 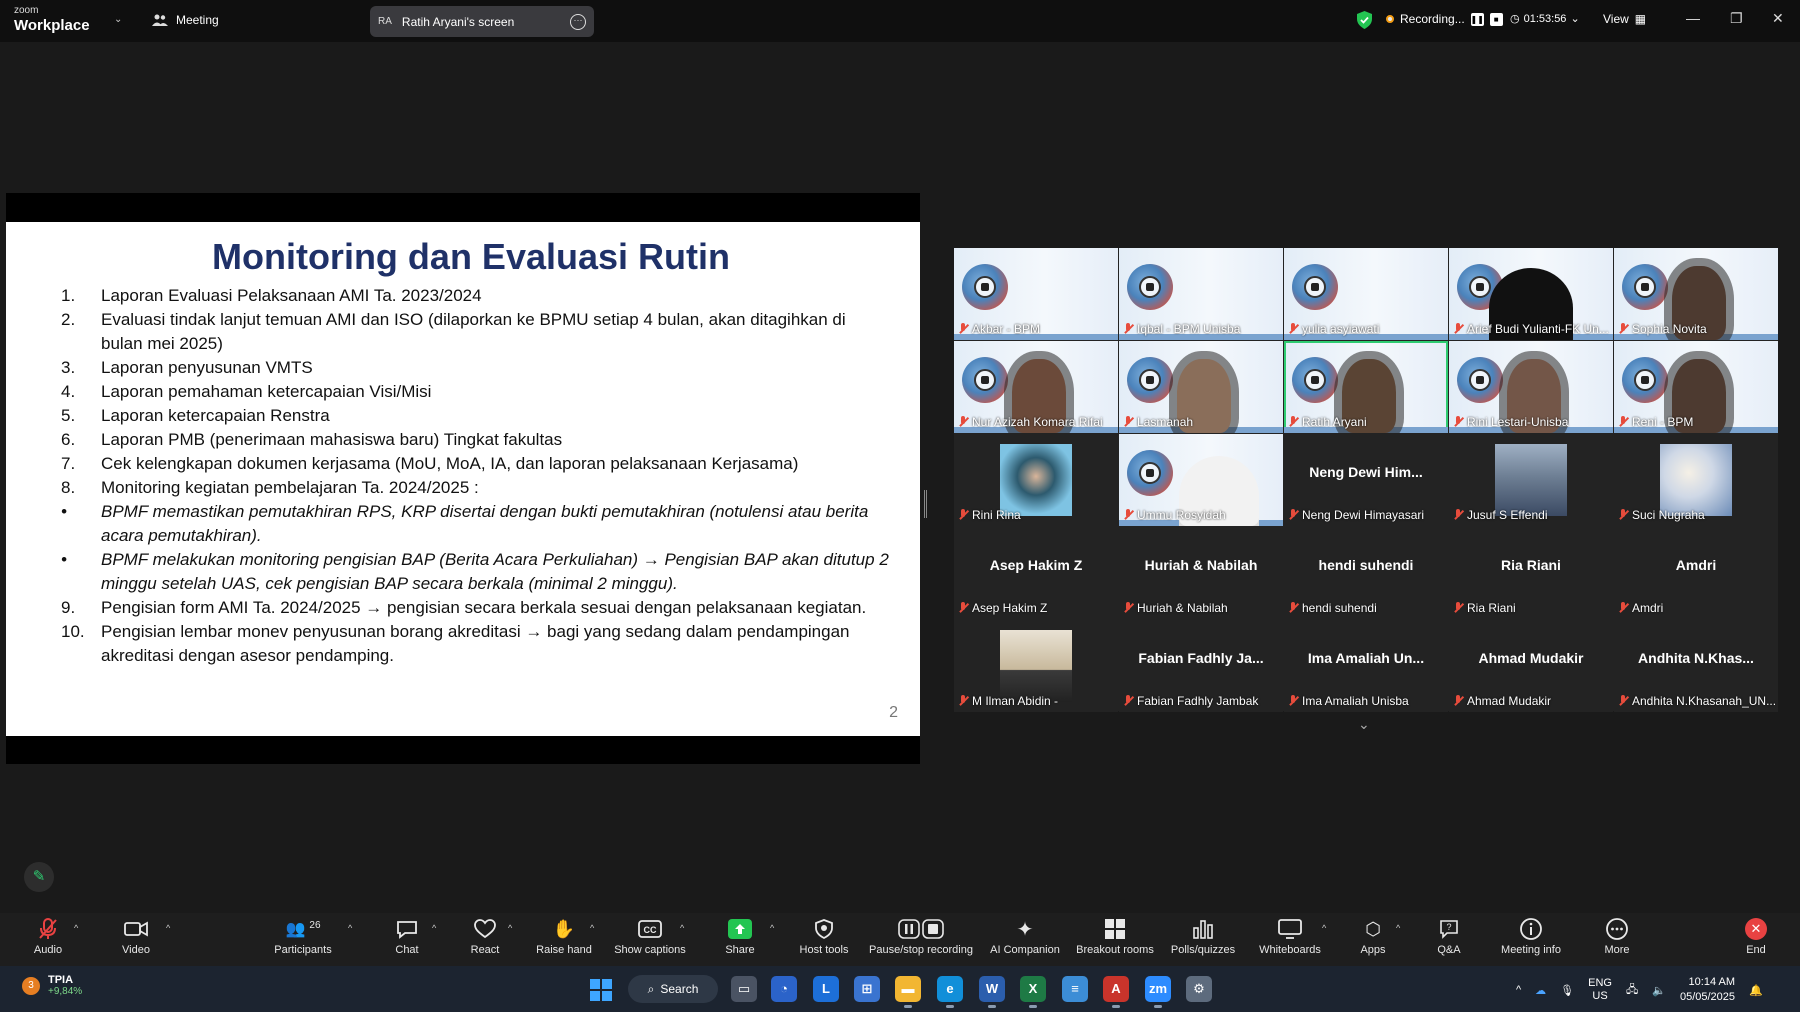 What do you see at coordinates (578, 21) in the screenshot?
I see `more-options-icon: ···` at bounding box center [578, 21].